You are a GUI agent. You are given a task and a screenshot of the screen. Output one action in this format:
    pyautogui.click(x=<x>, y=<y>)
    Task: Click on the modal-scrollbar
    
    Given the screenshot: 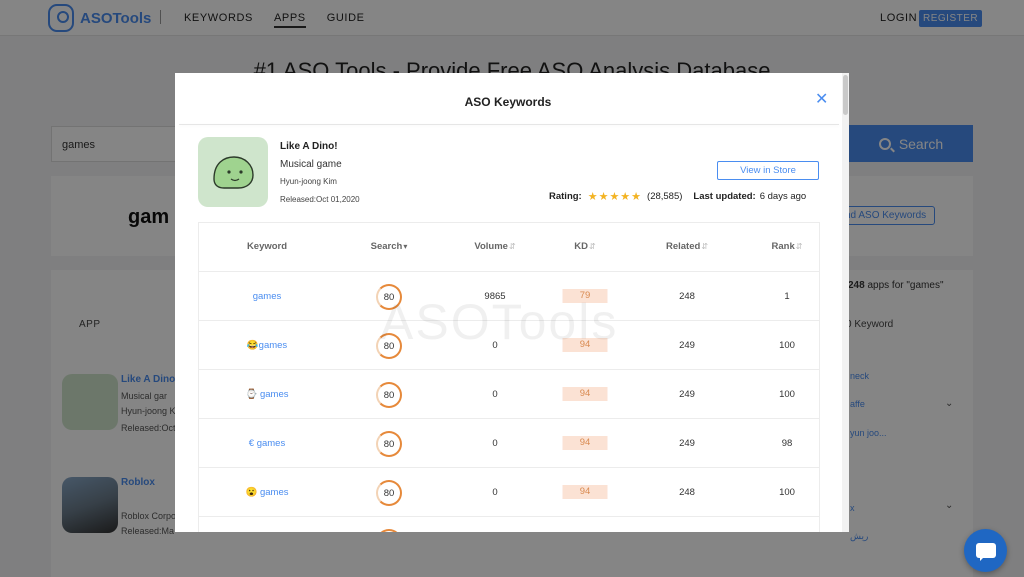 What is the action you would take?
    pyautogui.click(x=845, y=302)
    